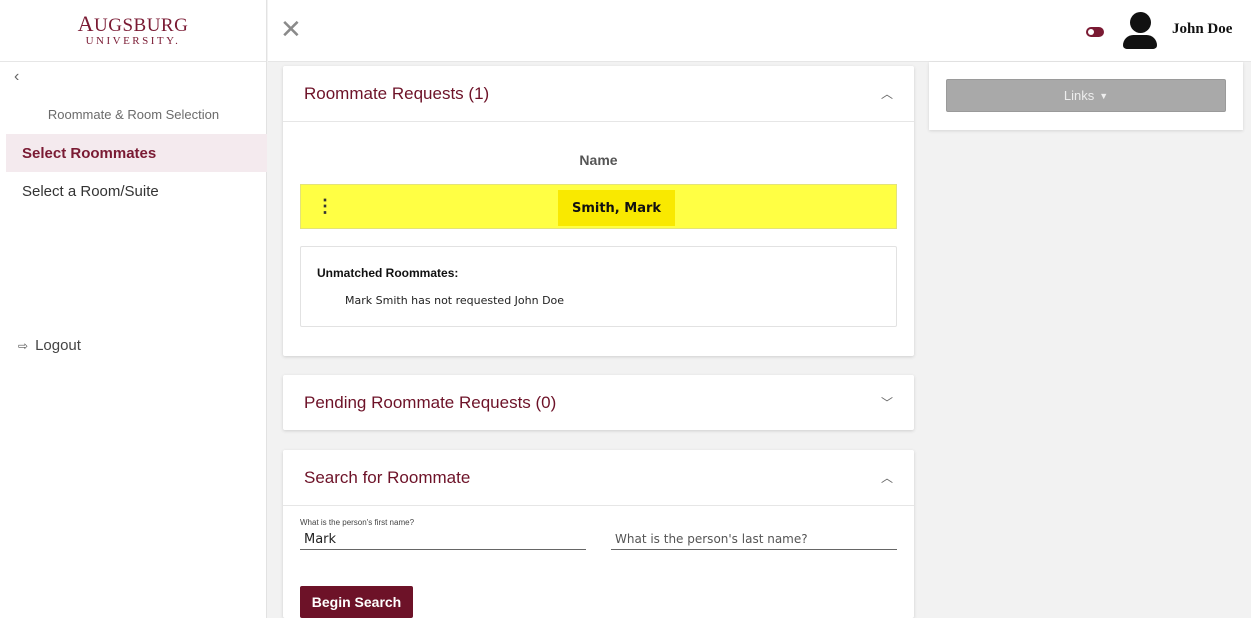 The width and height of the screenshot is (1251, 618). I want to click on last-name-input, so click(754, 540).